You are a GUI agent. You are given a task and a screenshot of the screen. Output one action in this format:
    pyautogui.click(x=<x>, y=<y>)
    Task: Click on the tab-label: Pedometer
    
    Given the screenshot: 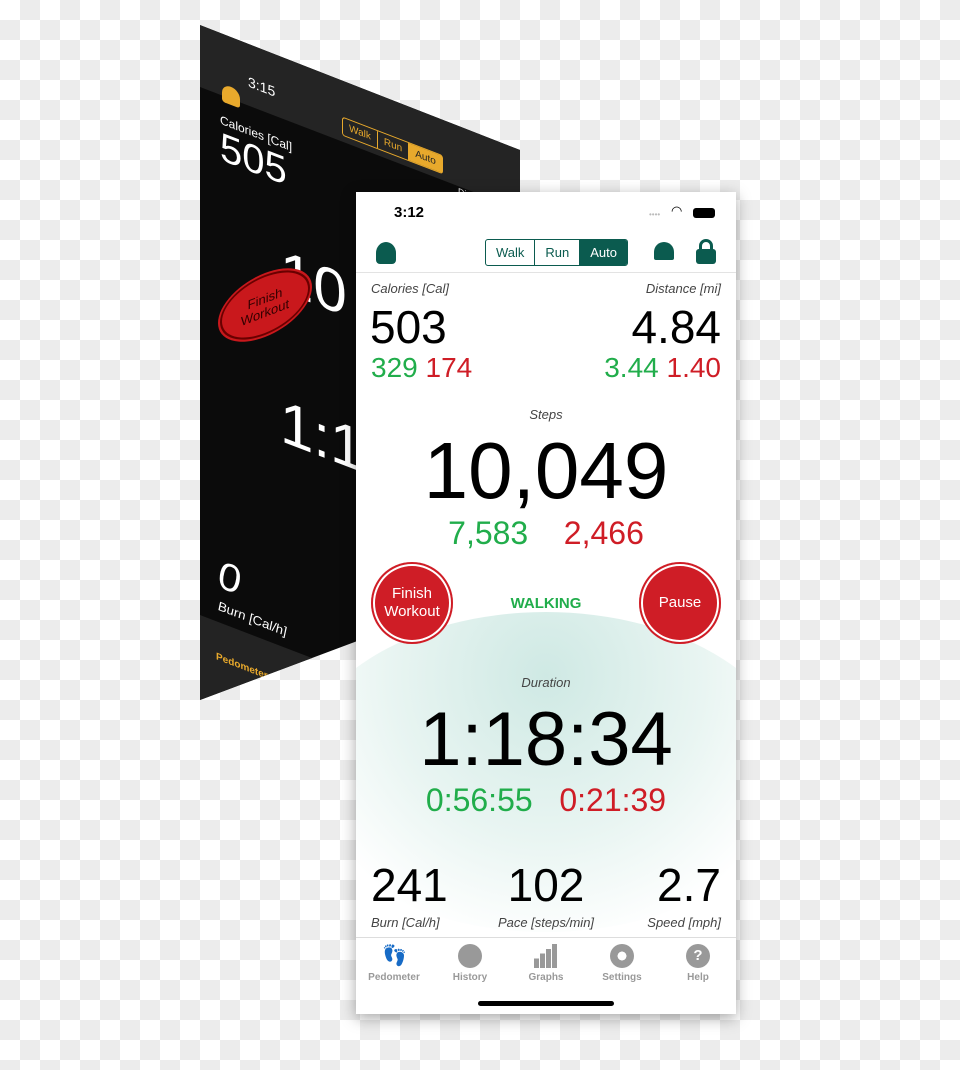 What is the action you would take?
    pyautogui.click(x=394, y=977)
    